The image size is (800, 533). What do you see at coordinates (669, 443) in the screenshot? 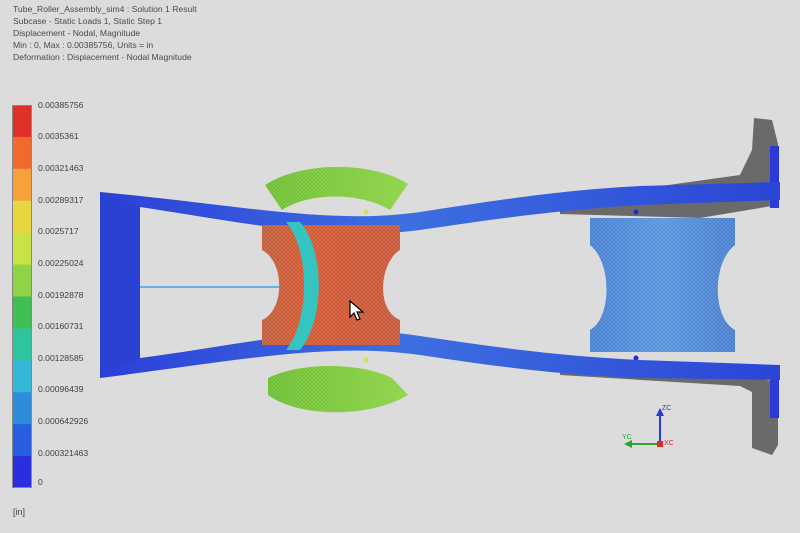
I see `triad-x-label: XC` at bounding box center [669, 443].